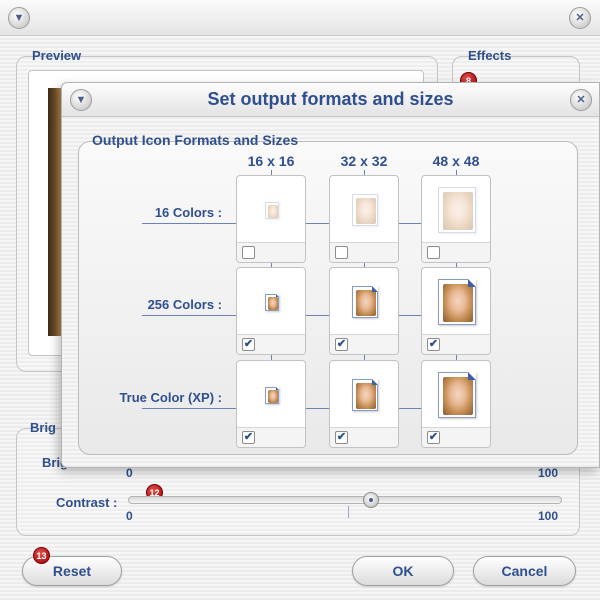  I want to click on row-label-3: True Color (XP) :, so click(170, 397).